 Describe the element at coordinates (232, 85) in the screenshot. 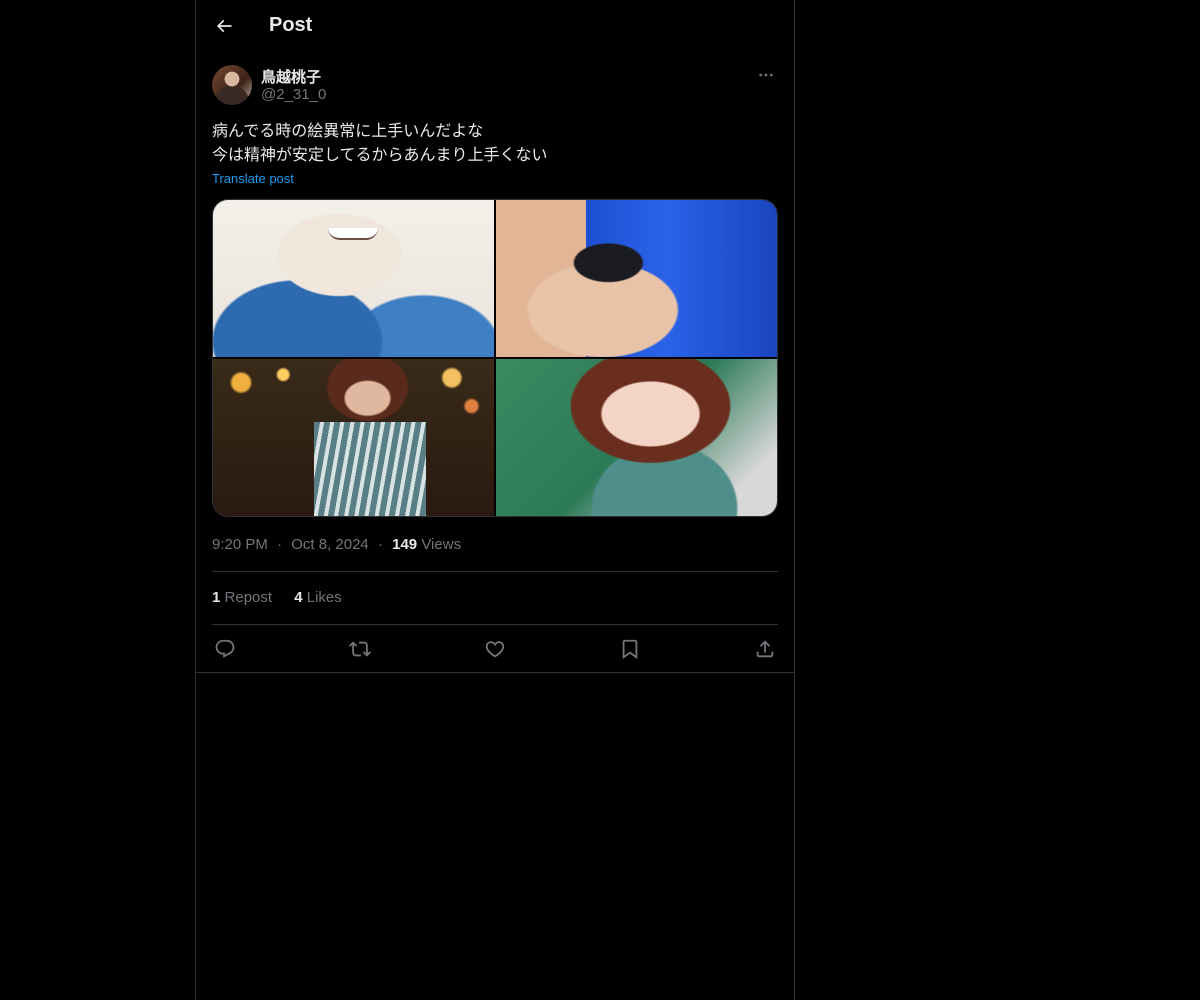

I see `avatar` at that location.